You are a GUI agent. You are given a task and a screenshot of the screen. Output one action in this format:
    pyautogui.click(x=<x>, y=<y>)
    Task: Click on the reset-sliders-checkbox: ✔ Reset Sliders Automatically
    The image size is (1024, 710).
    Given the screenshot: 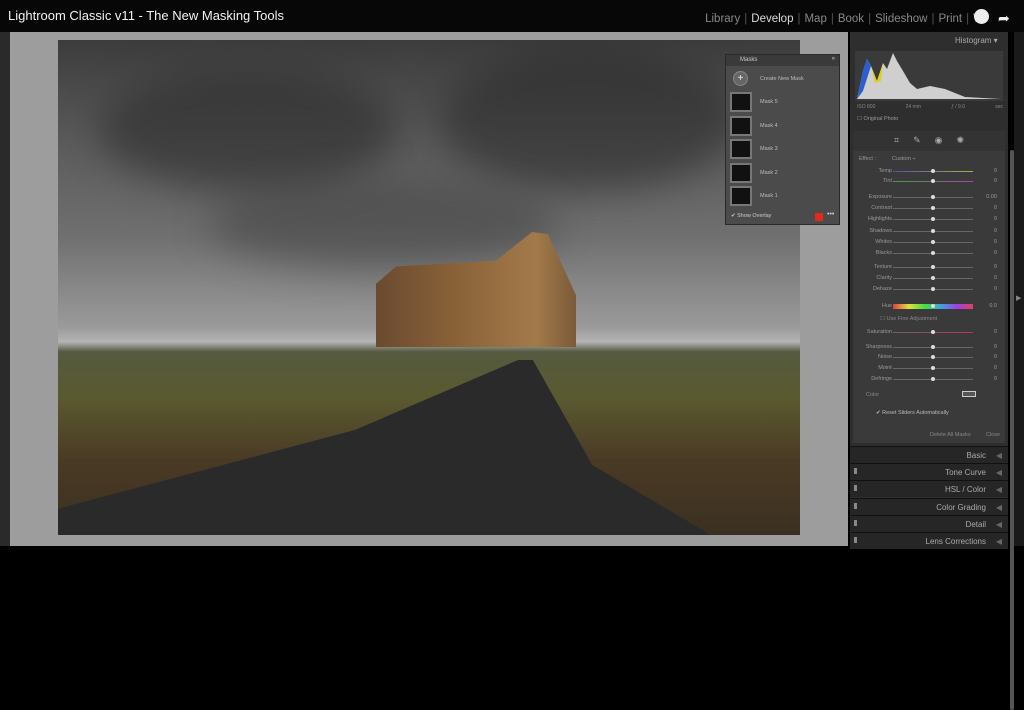 What is the action you would take?
    pyautogui.click(x=912, y=413)
    